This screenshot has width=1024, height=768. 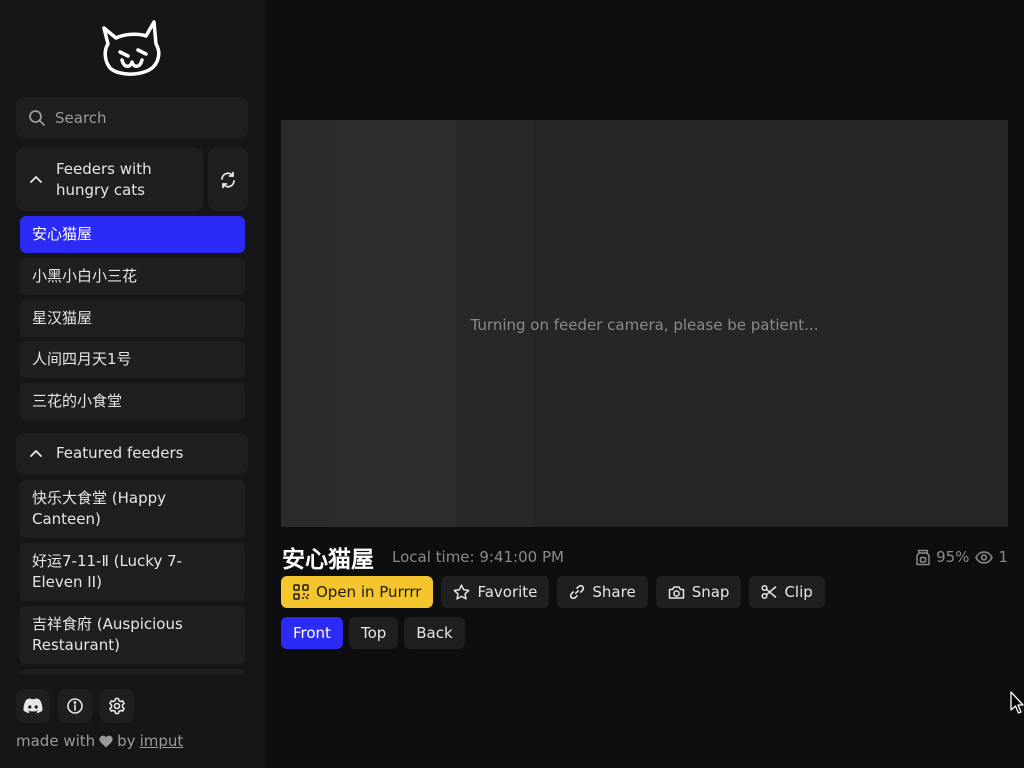 What do you see at coordinates (120, 453) in the screenshot?
I see `section-featured-title: Featured feeders` at bounding box center [120, 453].